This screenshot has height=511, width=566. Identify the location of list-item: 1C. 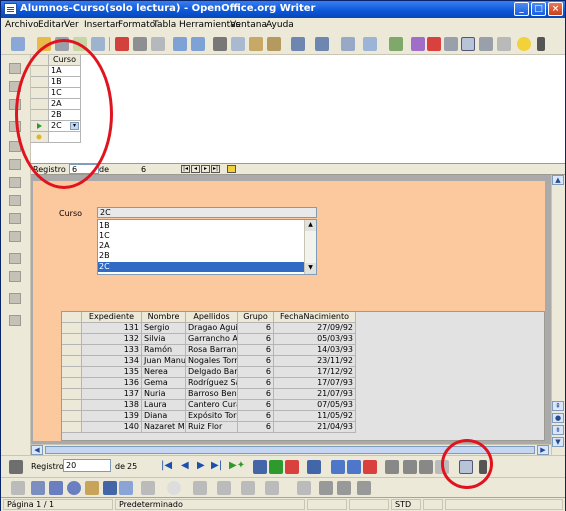
(201, 236).